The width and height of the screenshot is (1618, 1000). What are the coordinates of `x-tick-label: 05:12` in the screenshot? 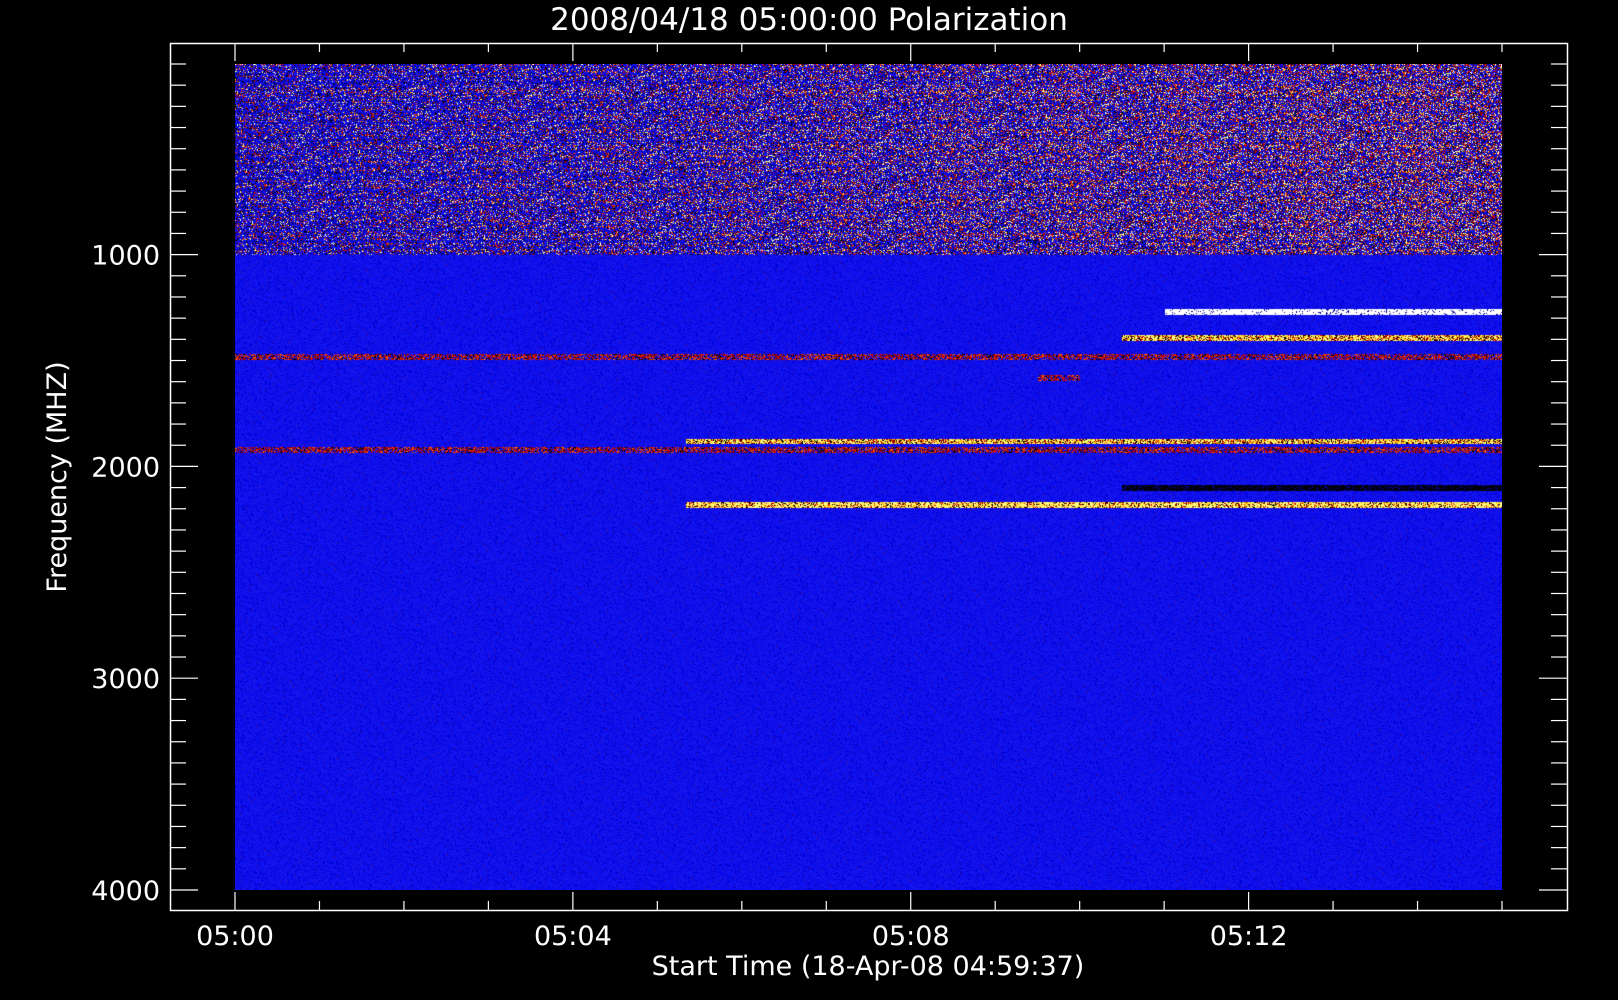 It's located at (1249, 936).